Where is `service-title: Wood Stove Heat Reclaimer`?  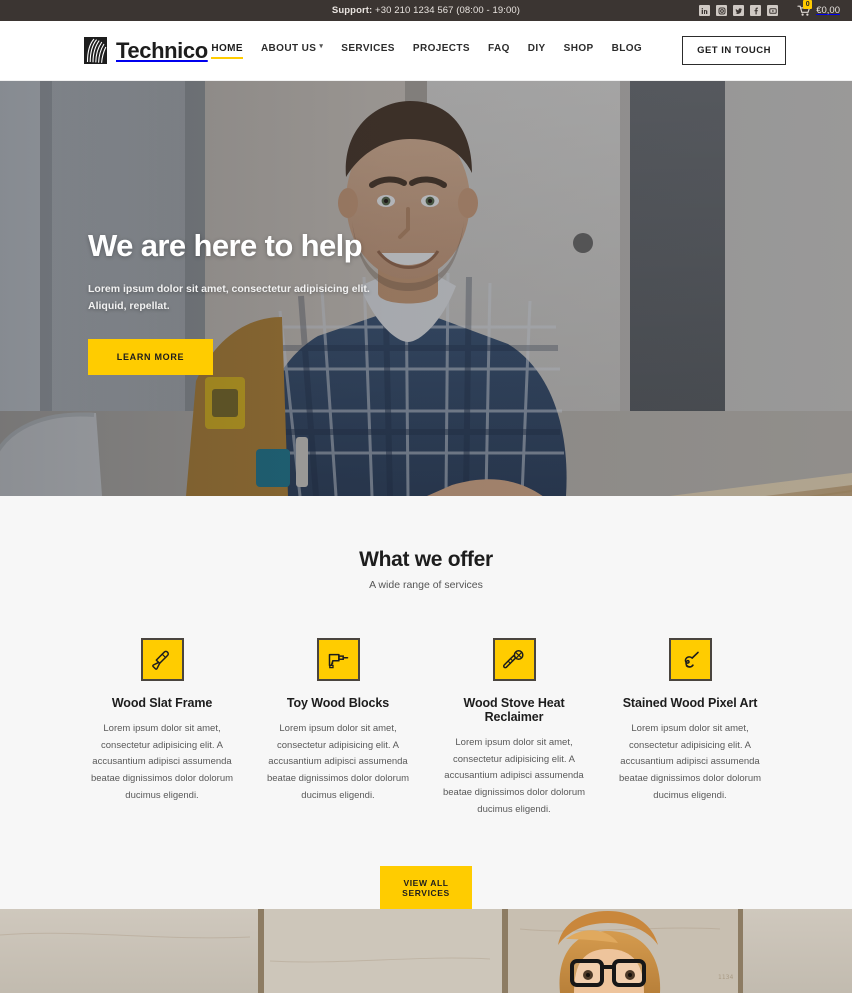 service-title: Wood Stove Heat Reclaimer is located at coordinates (514, 710).